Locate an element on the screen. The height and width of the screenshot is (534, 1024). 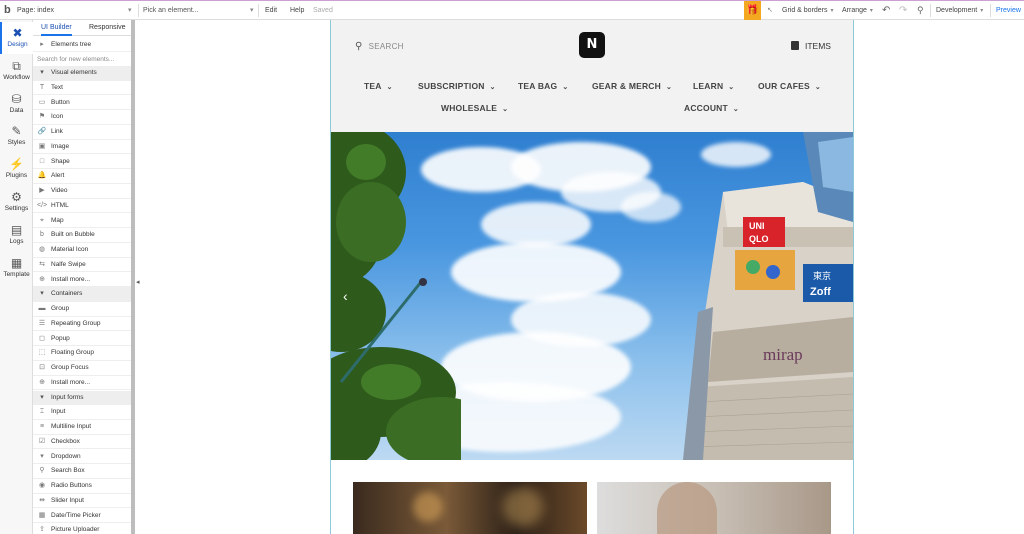
tab-responsive: Responsive is located at coordinates (107, 28).